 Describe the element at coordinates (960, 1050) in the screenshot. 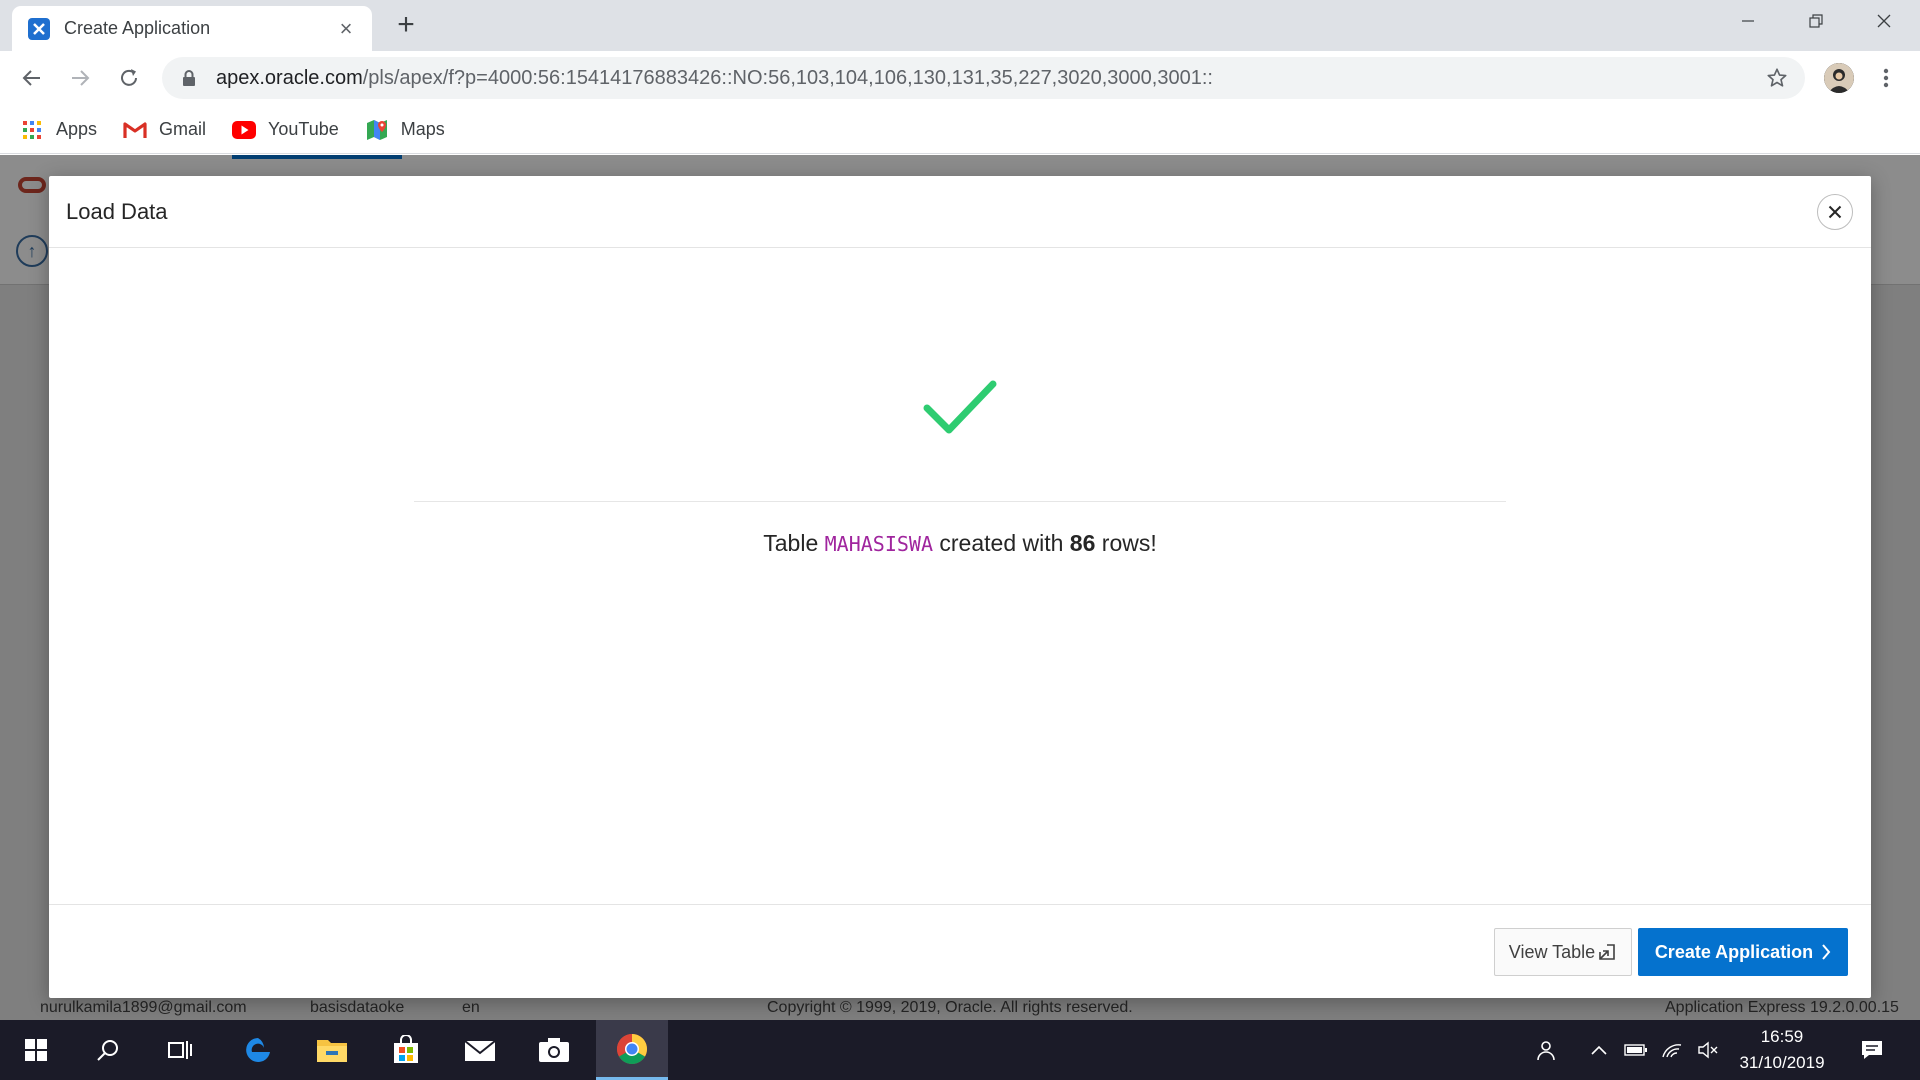

I see `windows-taskbar: 16:59 31/10/2019` at that location.